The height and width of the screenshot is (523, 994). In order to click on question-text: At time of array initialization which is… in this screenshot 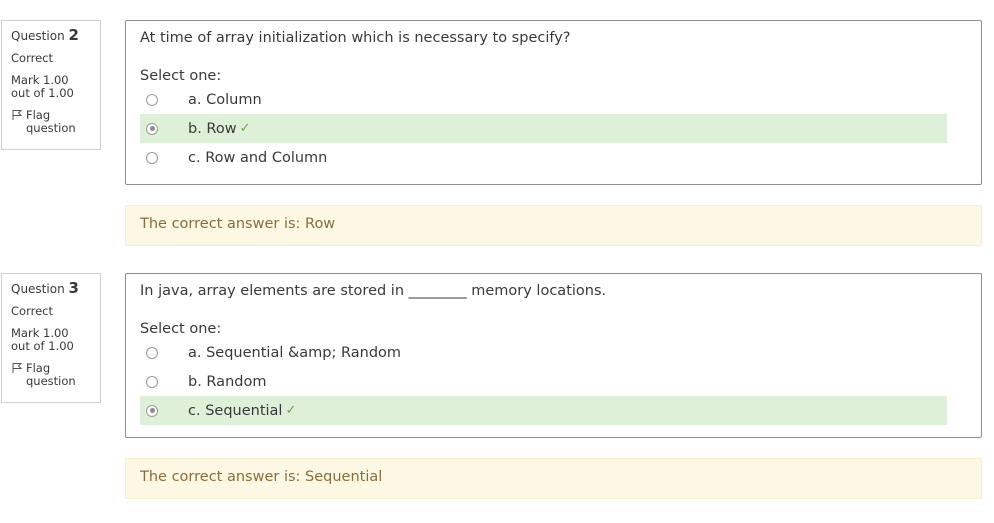, I will do `click(355, 38)`.